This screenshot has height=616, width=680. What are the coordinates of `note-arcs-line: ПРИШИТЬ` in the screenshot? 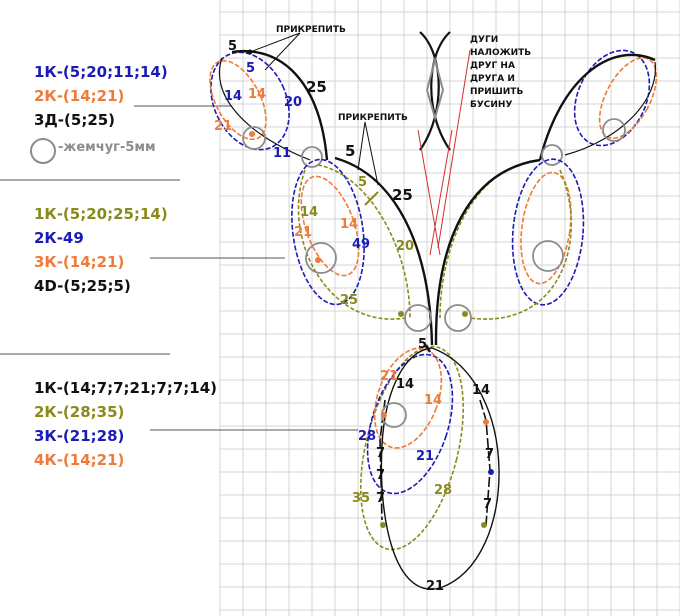 It's located at (496, 92).